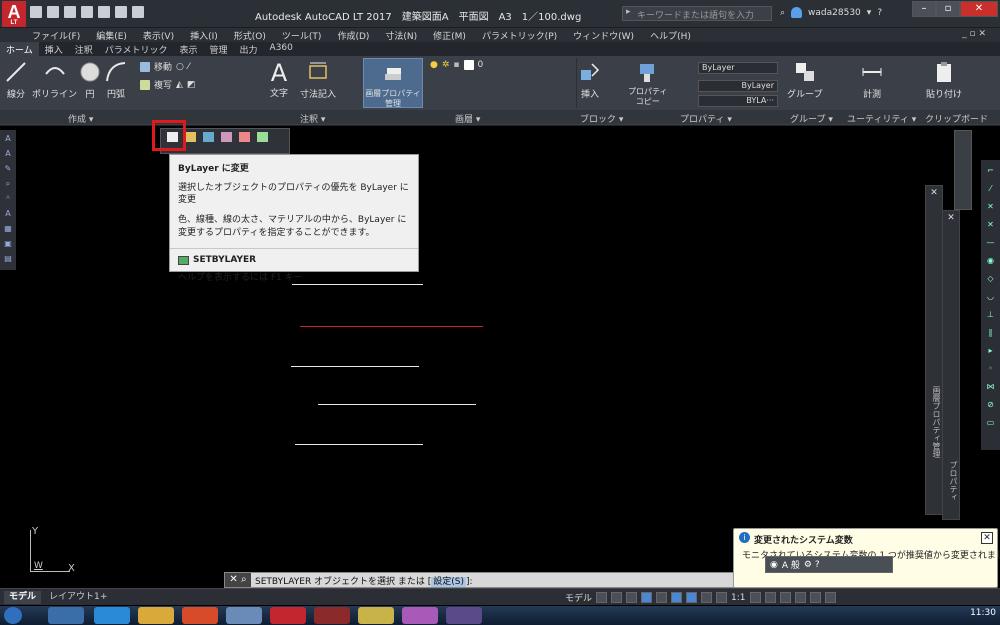 The width and height of the screenshot is (1000, 625). What do you see at coordinates (111, 35) in the screenshot?
I see `menu-edit: 編集(E)` at bounding box center [111, 35].